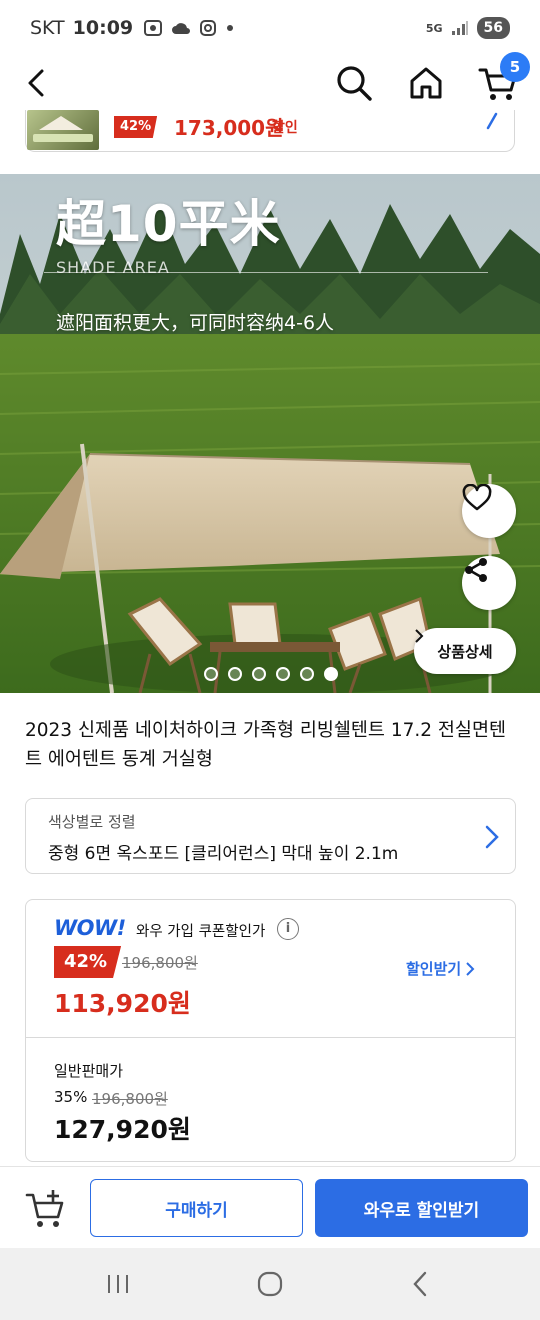 The image size is (540, 1320). What do you see at coordinates (492, 121) in the screenshot?
I see `sticky-arrow-icon` at bounding box center [492, 121].